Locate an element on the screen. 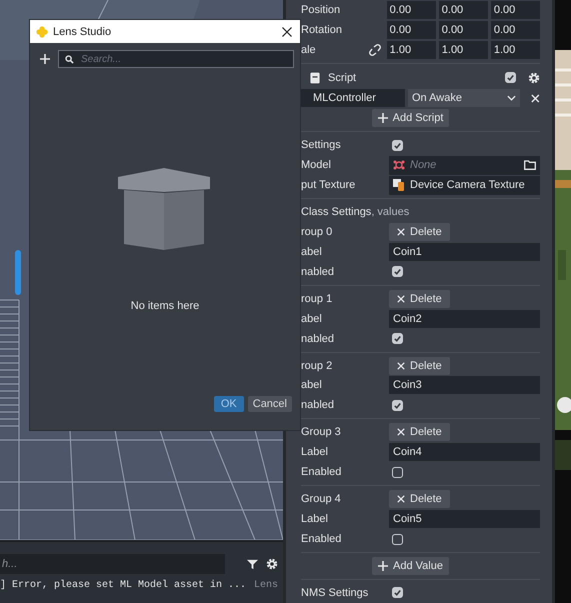 The height and width of the screenshot is (603, 571). close-icon is located at coordinates (287, 31).